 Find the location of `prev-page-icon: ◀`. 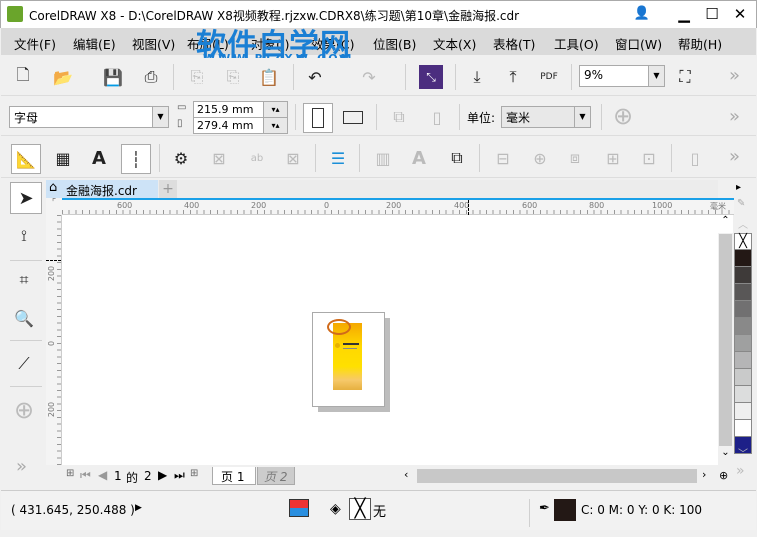

prev-page-icon: ◀ is located at coordinates (102, 475).